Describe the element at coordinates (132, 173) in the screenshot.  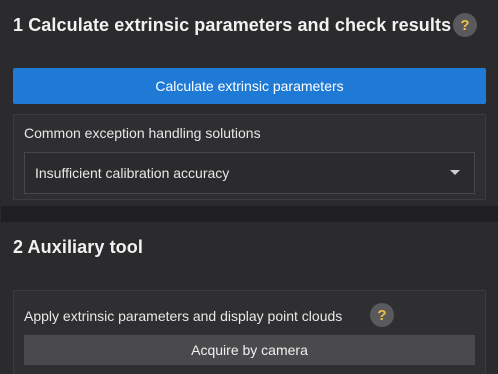
I see `exception-selected-value: Insufficient calibration accuracy` at that location.